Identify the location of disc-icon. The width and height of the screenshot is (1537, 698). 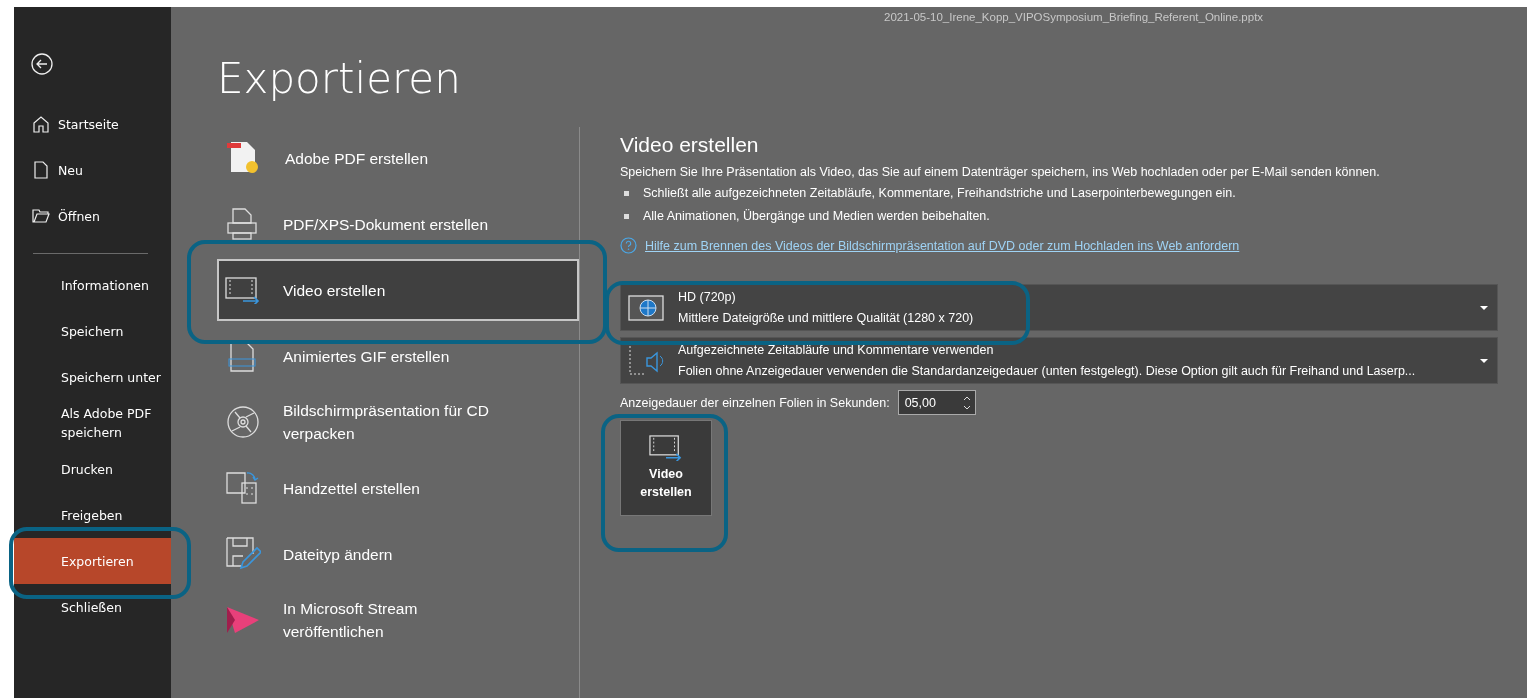
(243, 422).